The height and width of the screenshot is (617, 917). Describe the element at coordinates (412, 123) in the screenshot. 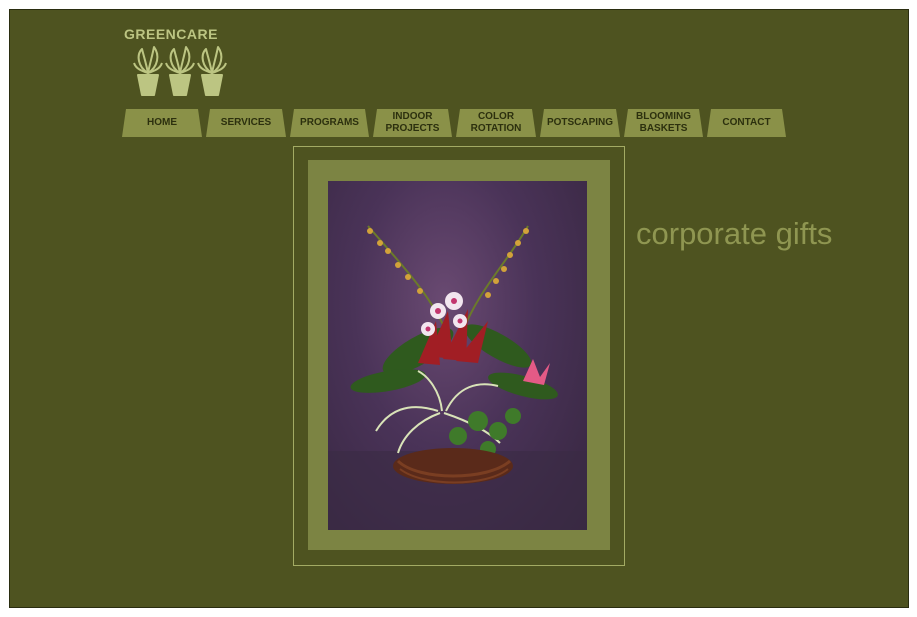

I see `nav-tab-indoor-projects: INDOOR PROJECTS` at that location.